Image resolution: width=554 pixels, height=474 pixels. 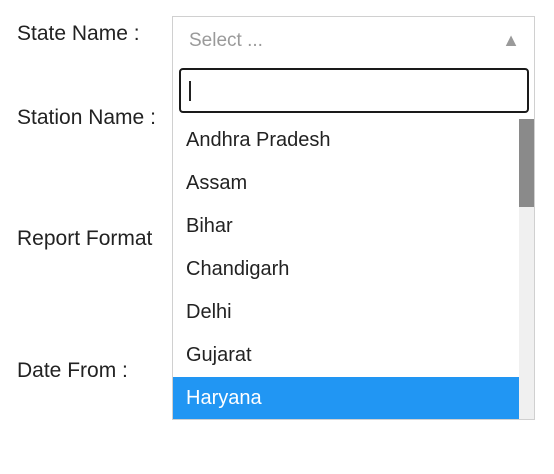 What do you see at coordinates (526, 269) in the screenshot?
I see `dropdown-scrollbar` at bounding box center [526, 269].